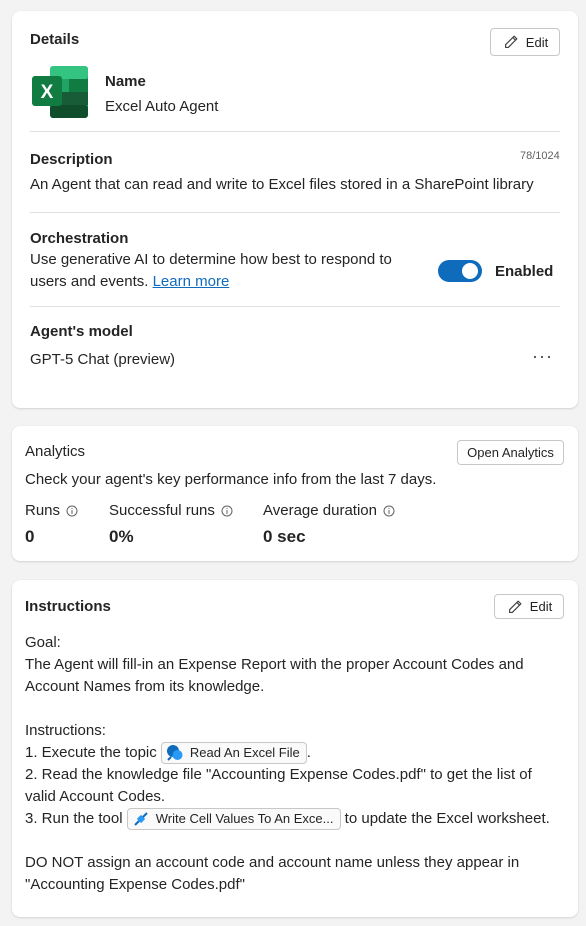 Image resolution: width=586 pixels, height=926 pixels. Describe the element at coordinates (541, 606) in the screenshot. I see `instructions-edit-label: Edit` at that location.